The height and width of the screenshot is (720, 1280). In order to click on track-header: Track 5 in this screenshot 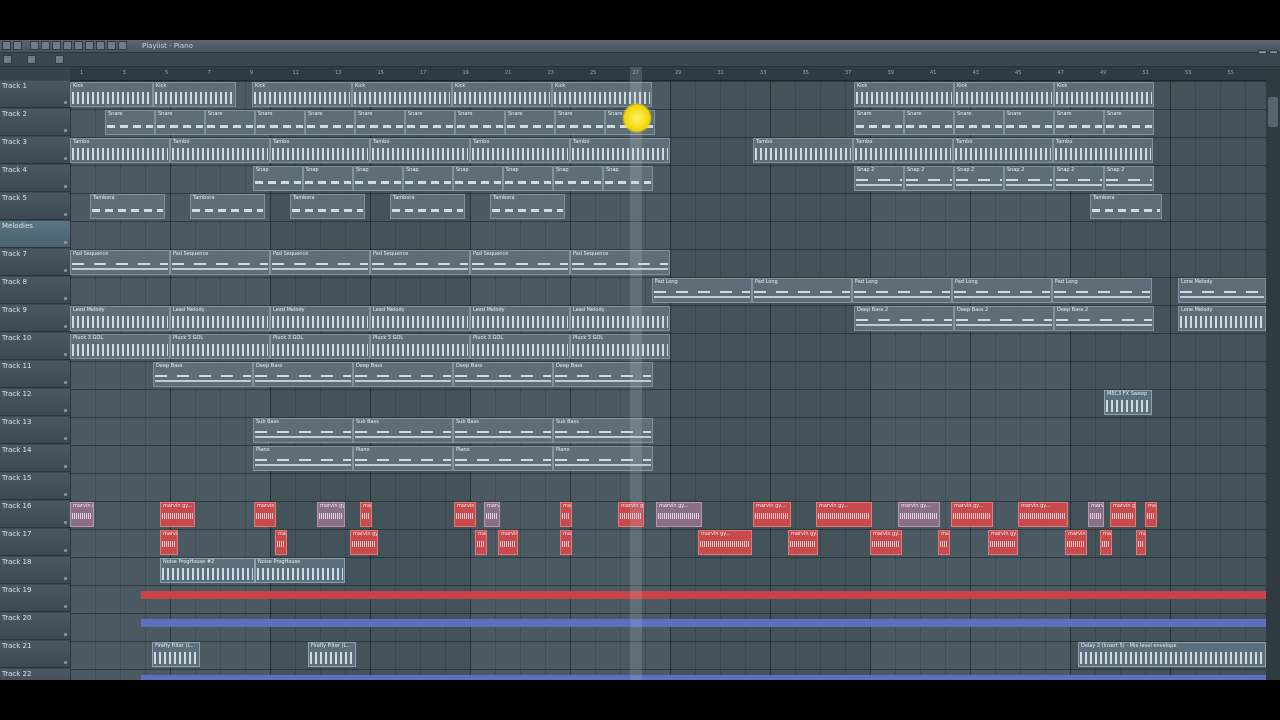, I will do `click(35, 206)`.